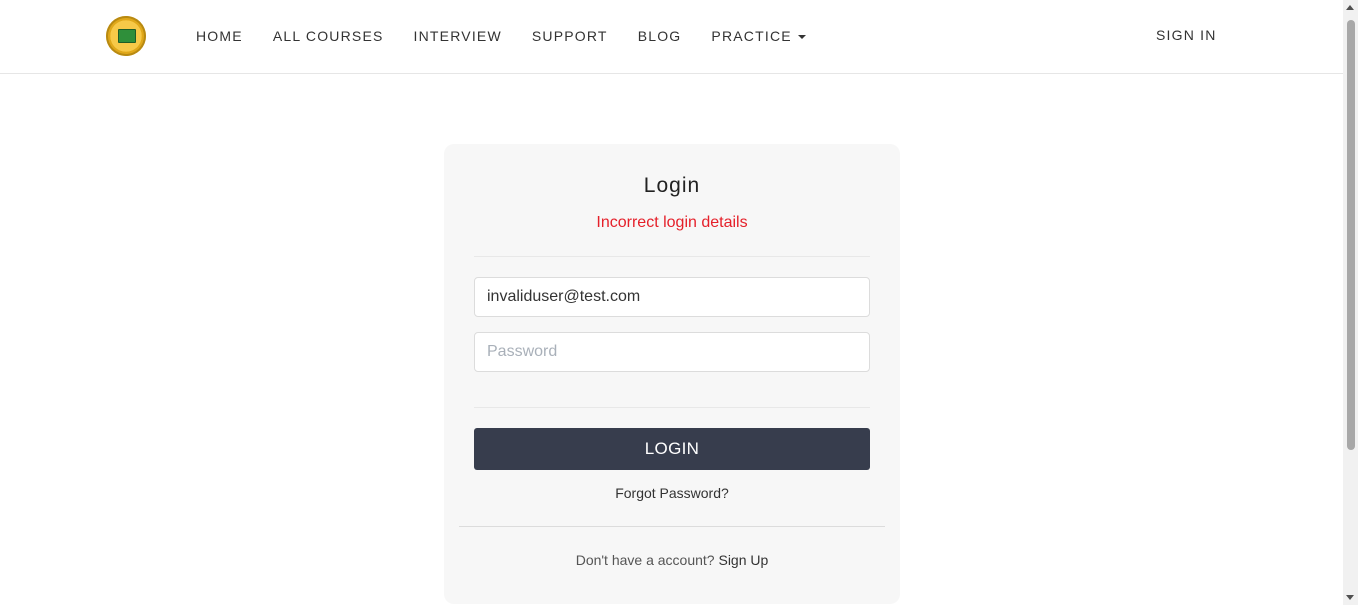 Image resolution: width=1358 pixels, height=605 pixels. I want to click on forgot-password-link: Forgot Password?, so click(672, 493).